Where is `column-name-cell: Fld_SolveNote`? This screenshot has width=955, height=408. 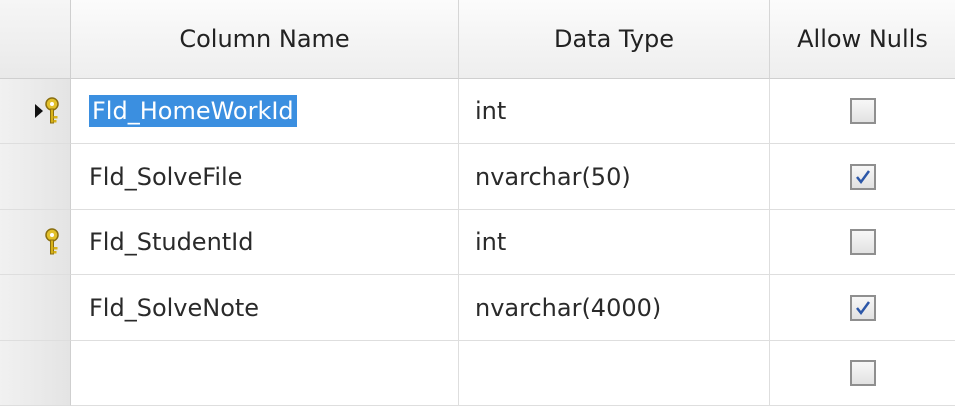 column-name-cell: Fld_SolveNote is located at coordinates (265, 308).